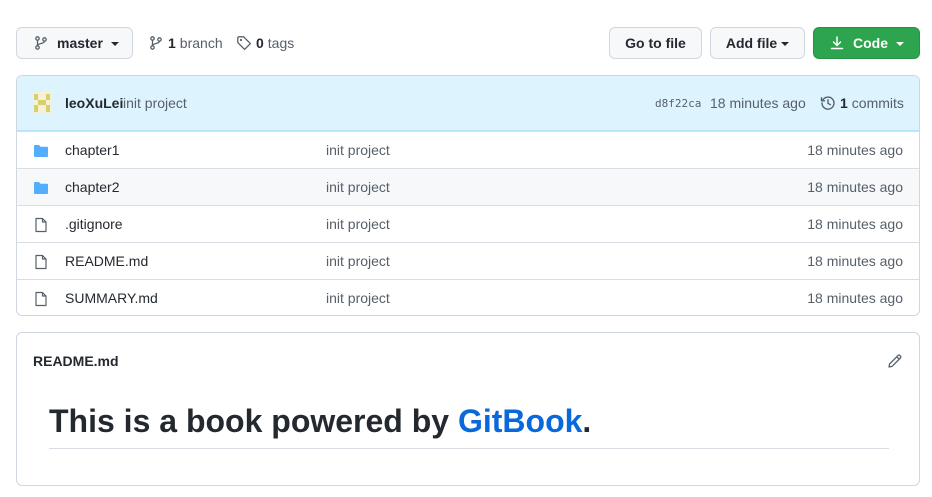 The image size is (932, 497). I want to click on history-icon, so click(827, 103).